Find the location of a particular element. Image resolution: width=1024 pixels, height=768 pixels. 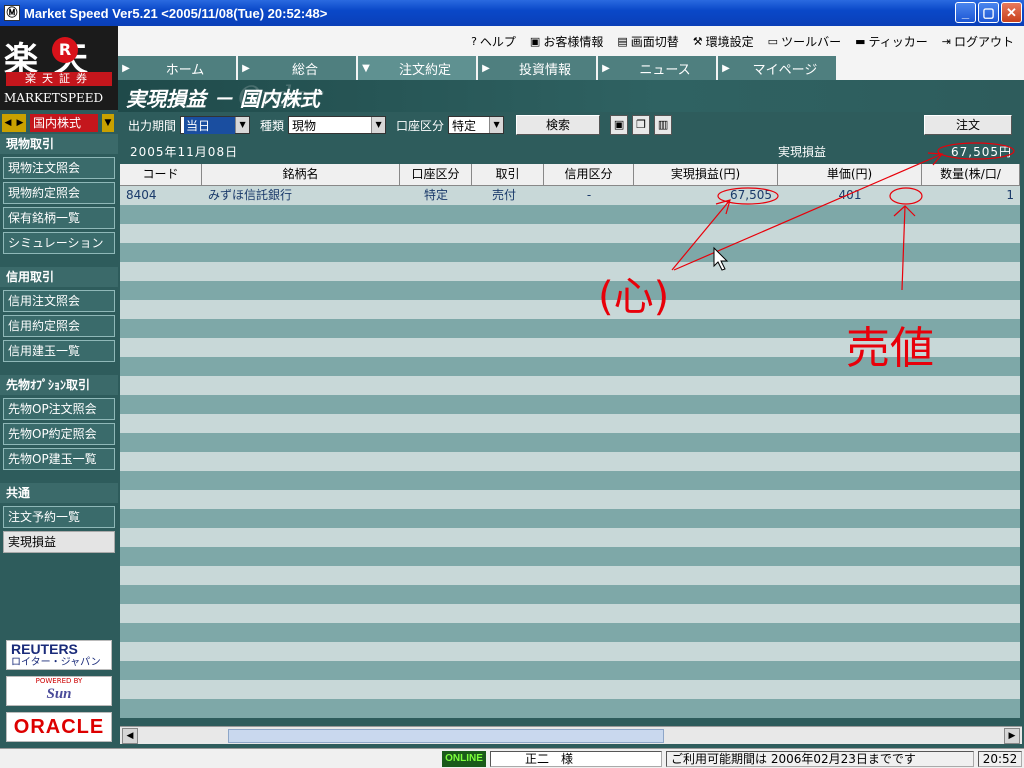

market-selector: ◀ ▶ 国内株式 ▼ is located at coordinates (59, 123).